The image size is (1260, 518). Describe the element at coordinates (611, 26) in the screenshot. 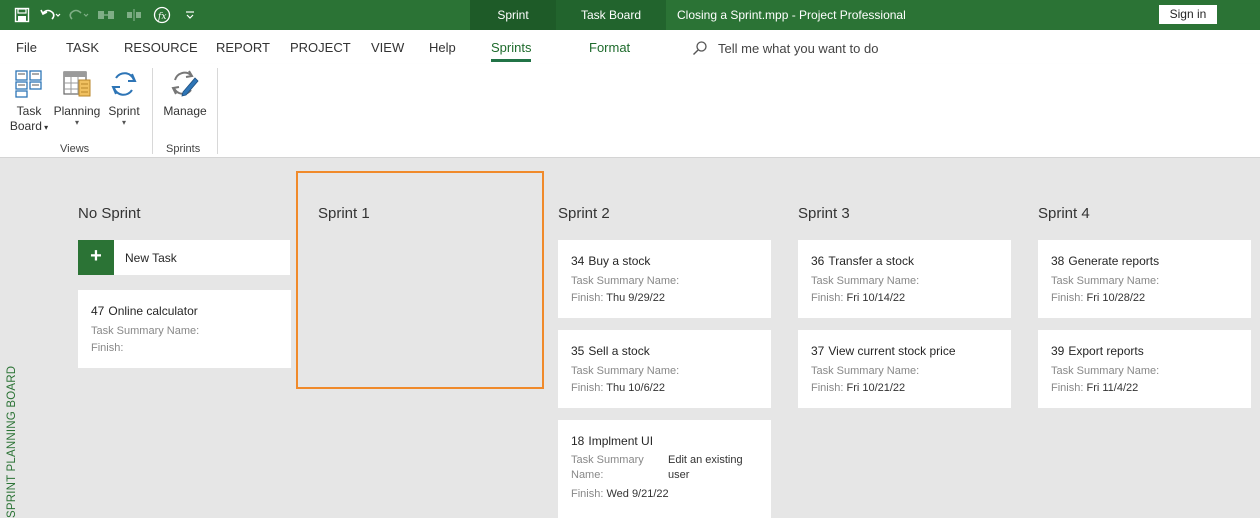

I see `context-tab-task-board-tools: Task Board Tools` at that location.